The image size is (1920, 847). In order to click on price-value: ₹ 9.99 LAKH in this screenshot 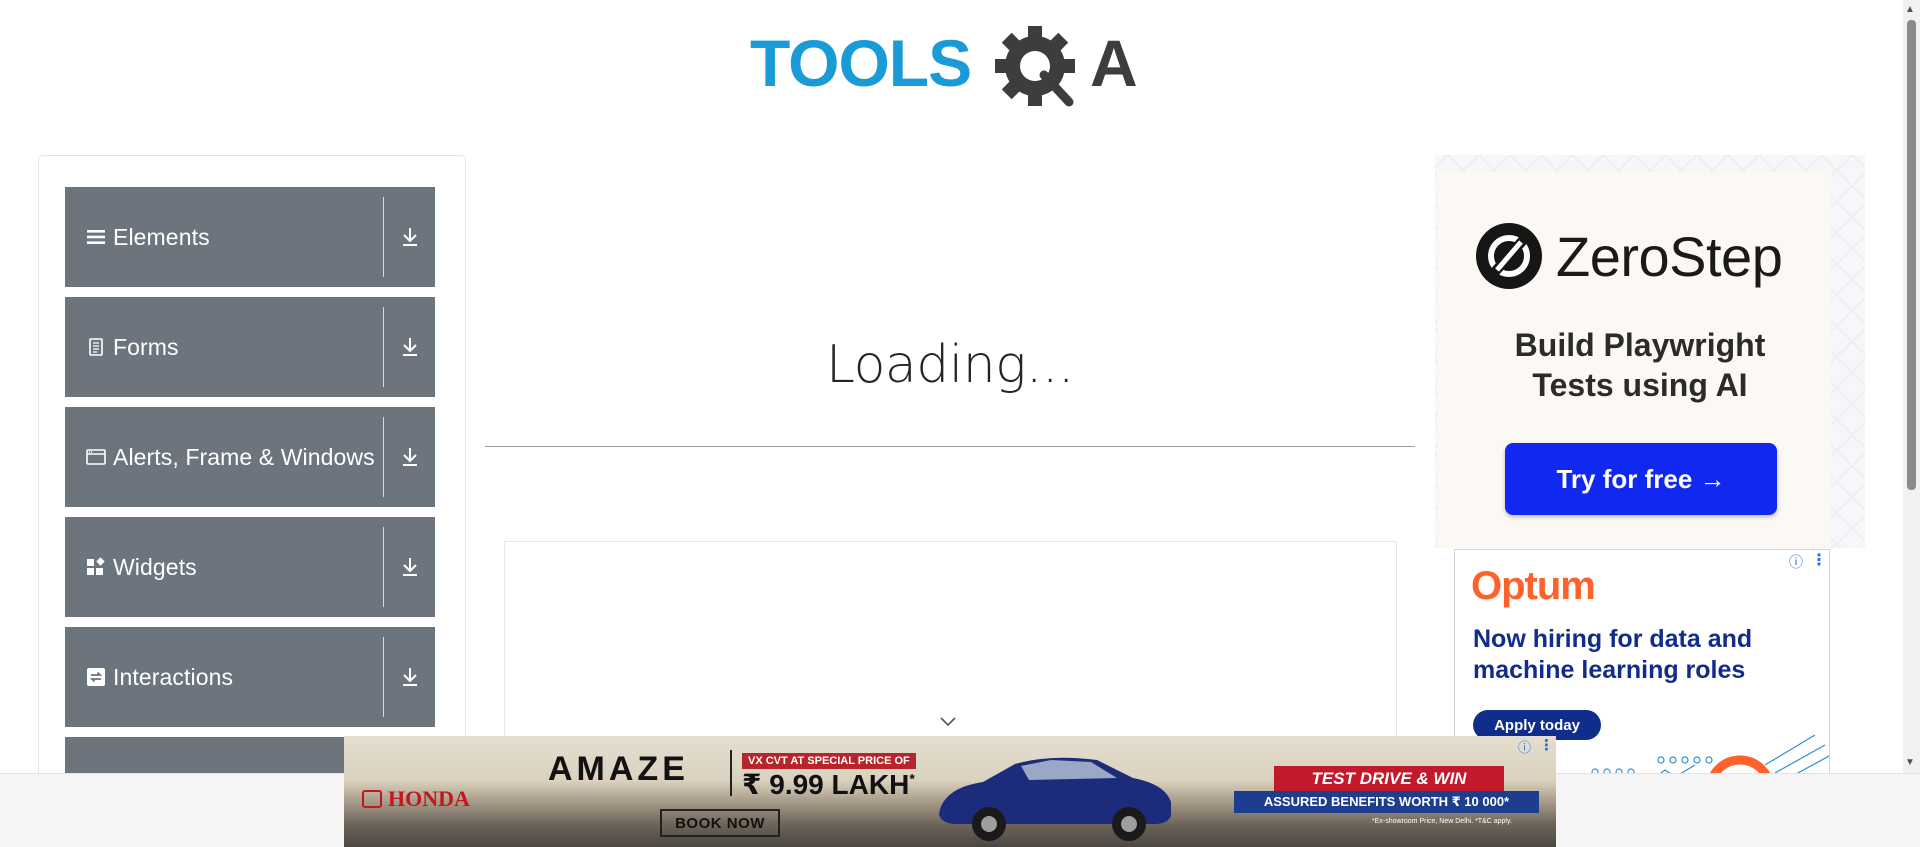, I will do `click(826, 784)`.